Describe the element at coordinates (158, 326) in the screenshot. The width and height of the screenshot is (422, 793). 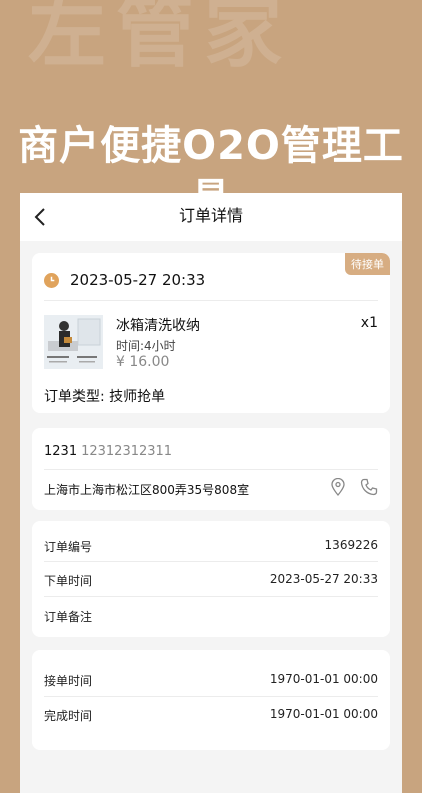
I see `service-name: 冰箱清洗收纳` at that location.